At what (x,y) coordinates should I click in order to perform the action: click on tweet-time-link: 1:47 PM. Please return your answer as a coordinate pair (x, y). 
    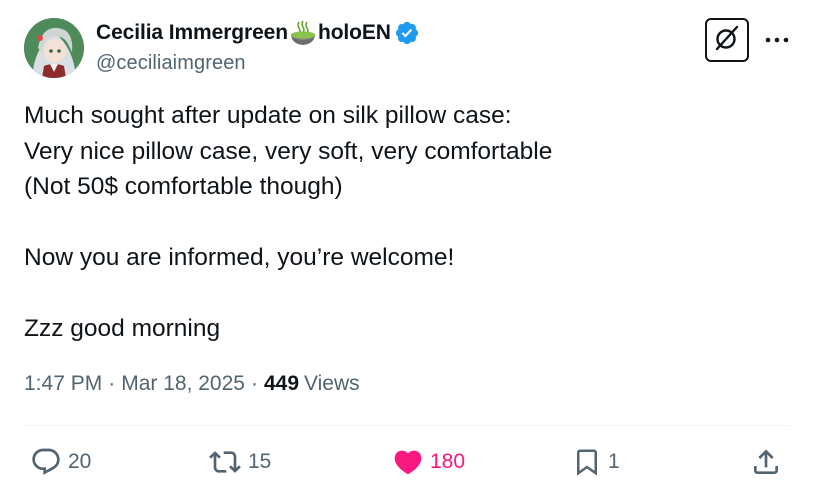
    Looking at the image, I should click on (63, 384).